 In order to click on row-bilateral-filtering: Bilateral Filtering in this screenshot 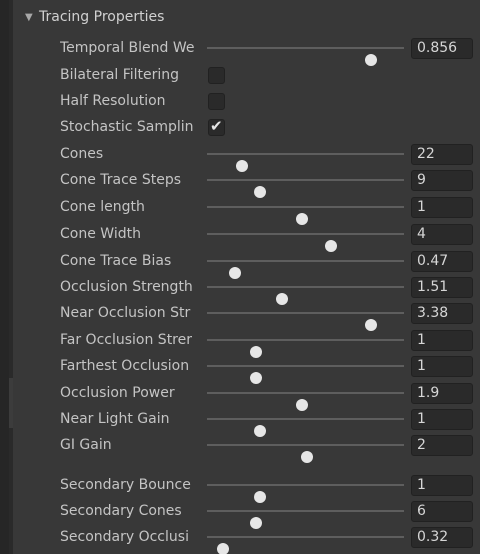, I will do `click(240, 75)`.